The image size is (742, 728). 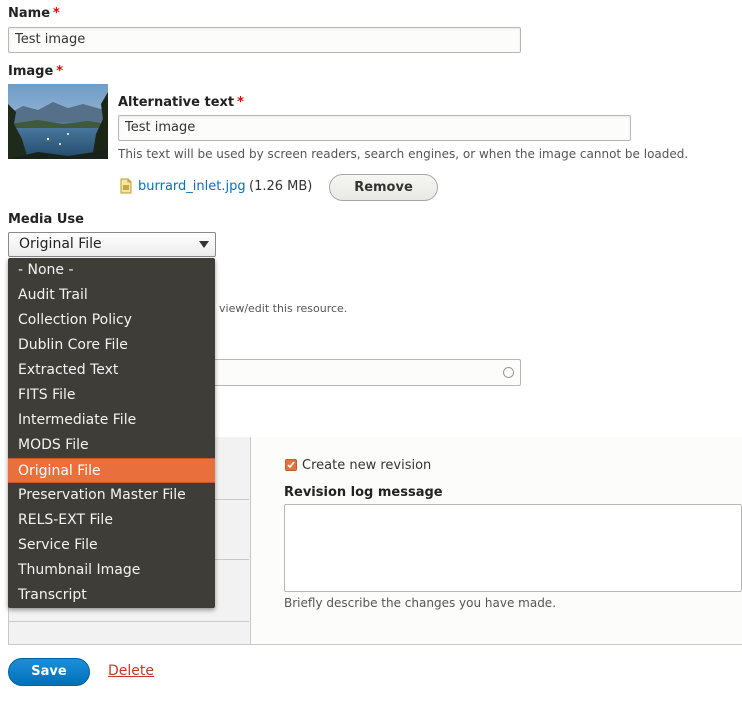 What do you see at coordinates (264, 40) in the screenshot?
I see `name-input: Test image` at bounding box center [264, 40].